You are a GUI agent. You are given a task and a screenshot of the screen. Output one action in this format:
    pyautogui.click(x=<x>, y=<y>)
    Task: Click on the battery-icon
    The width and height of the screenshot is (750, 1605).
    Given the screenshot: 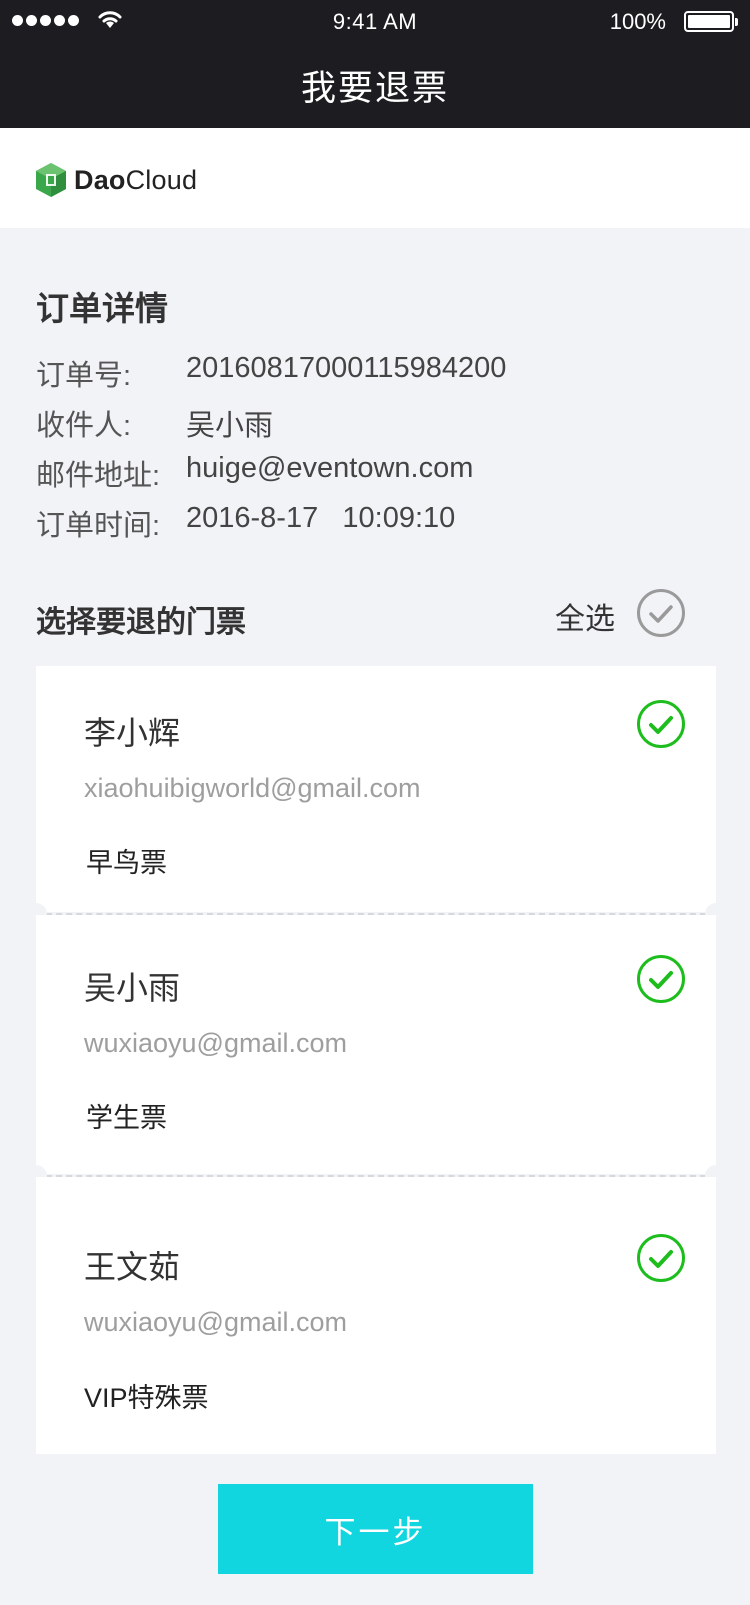 What is the action you would take?
    pyautogui.click(x=711, y=21)
    